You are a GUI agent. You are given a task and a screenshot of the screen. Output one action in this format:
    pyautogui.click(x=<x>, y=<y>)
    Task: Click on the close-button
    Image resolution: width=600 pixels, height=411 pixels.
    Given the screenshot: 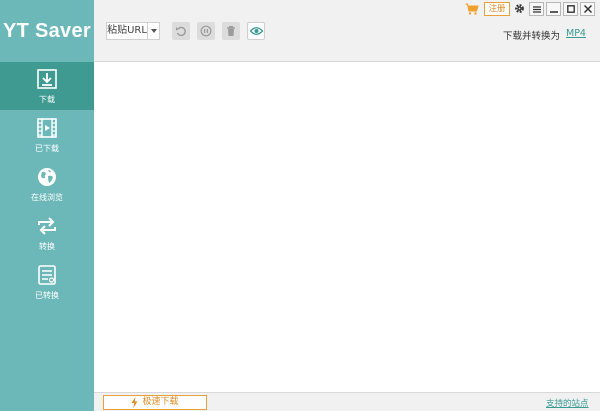 What is the action you would take?
    pyautogui.click(x=587, y=9)
    